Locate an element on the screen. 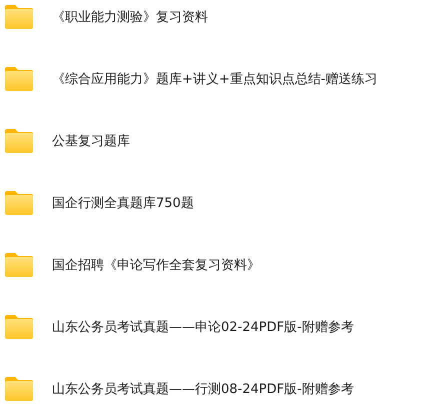 This screenshot has height=420, width=435. folder-name: 国企行测全真题库750题 is located at coordinates (123, 203).